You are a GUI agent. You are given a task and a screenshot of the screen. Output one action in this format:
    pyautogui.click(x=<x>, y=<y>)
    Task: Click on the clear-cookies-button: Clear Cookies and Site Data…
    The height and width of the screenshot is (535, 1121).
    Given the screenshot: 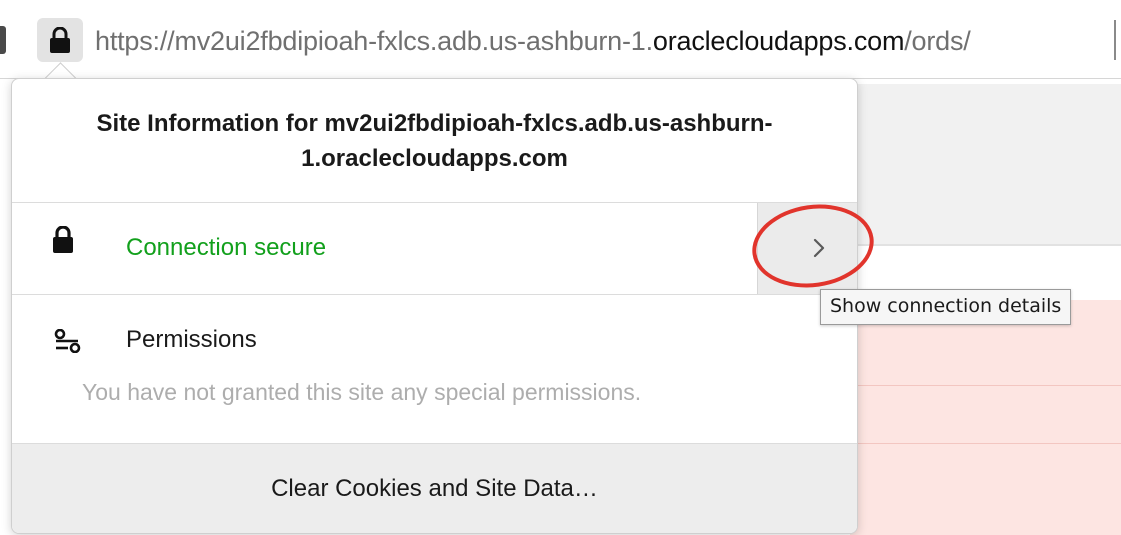 What is the action you would take?
    pyautogui.click(x=434, y=488)
    